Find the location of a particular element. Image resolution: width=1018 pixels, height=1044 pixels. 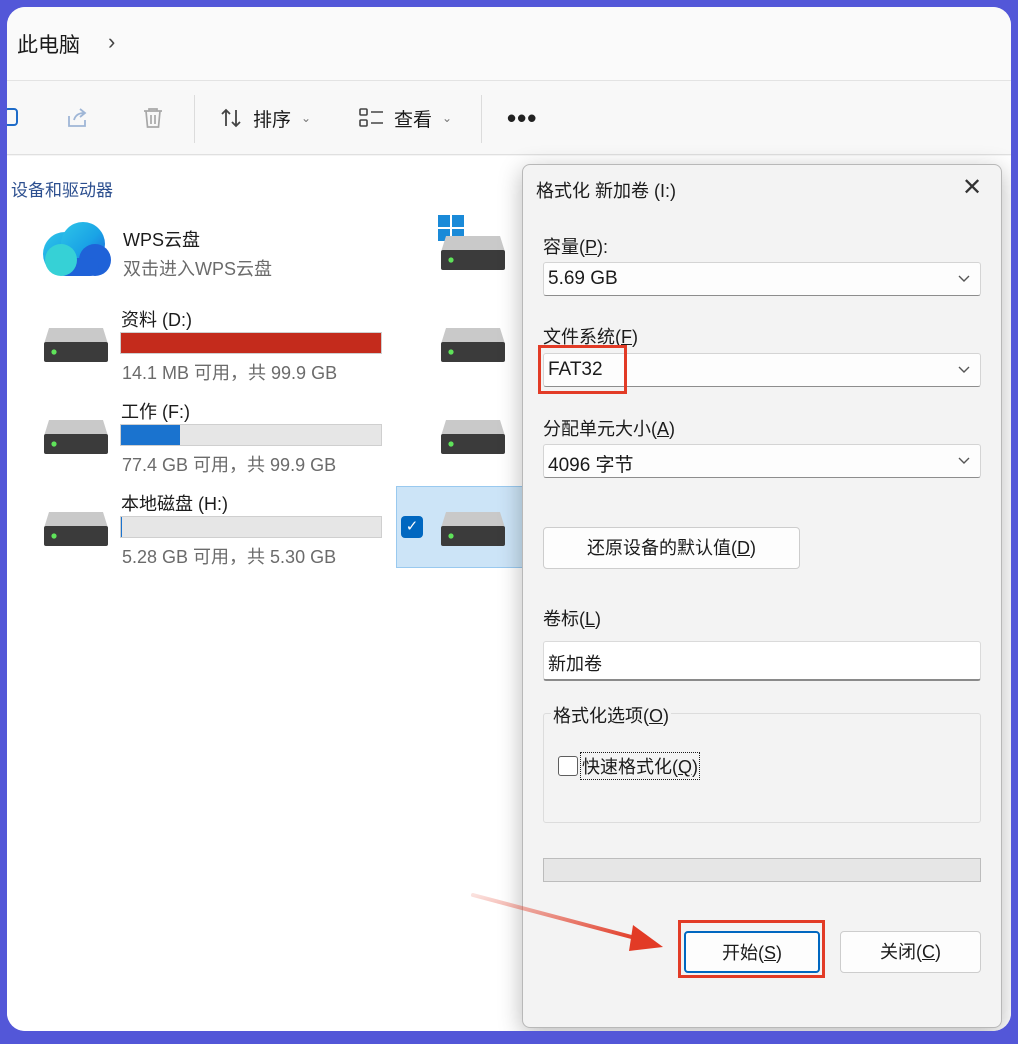

dialog-title: 格式化 新加卷 (I:) is located at coordinates (606, 191).